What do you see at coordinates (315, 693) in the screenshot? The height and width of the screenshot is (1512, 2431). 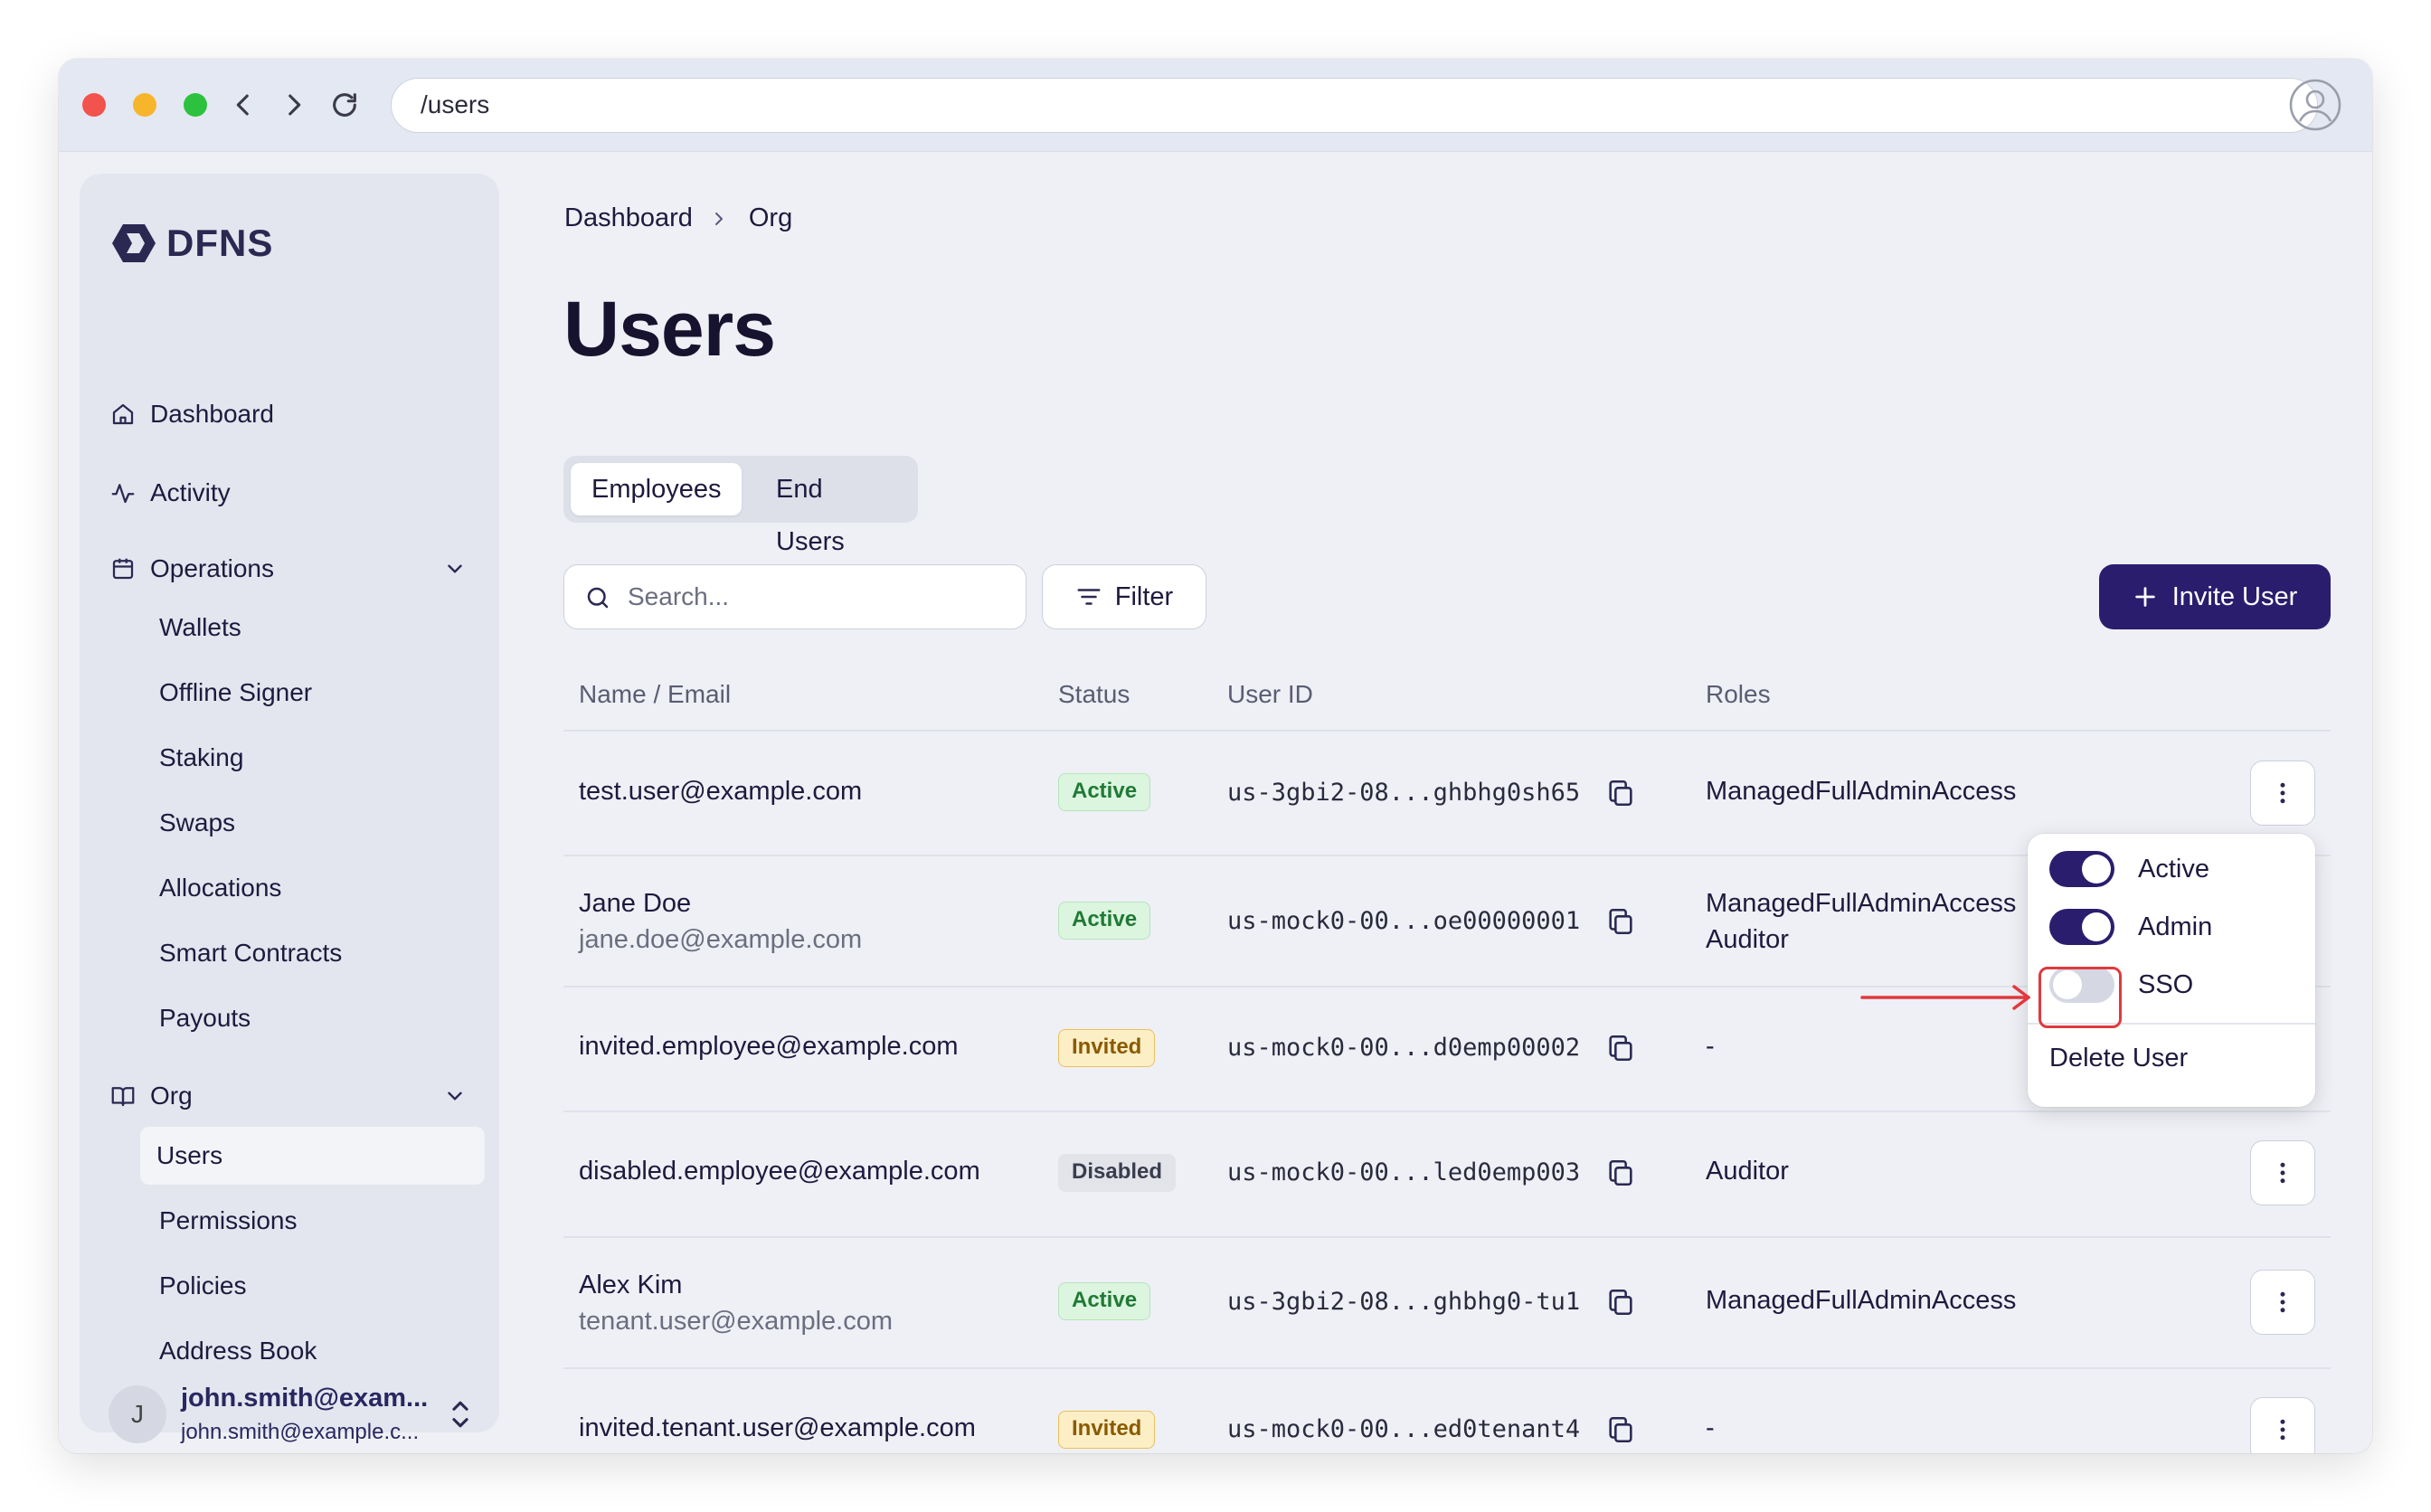 I see `sidebar-item-offline-signer: Offline Signer` at bounding box center [315, 693].